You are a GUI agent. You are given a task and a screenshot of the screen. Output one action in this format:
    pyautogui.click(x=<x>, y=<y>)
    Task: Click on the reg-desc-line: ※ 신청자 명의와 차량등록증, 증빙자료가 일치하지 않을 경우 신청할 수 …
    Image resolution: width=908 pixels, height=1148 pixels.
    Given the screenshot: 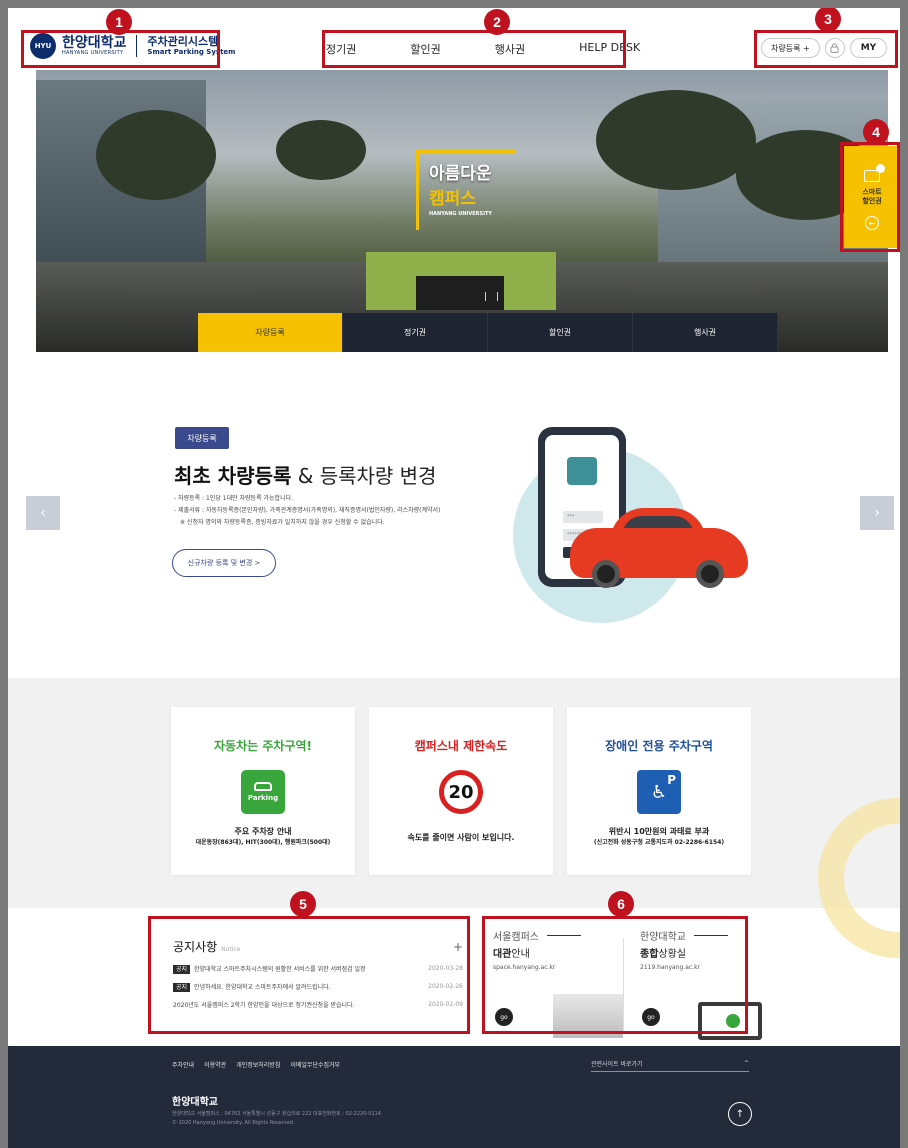 What is the action you would take?
    pyautogui.click(x=282, y=522)
    